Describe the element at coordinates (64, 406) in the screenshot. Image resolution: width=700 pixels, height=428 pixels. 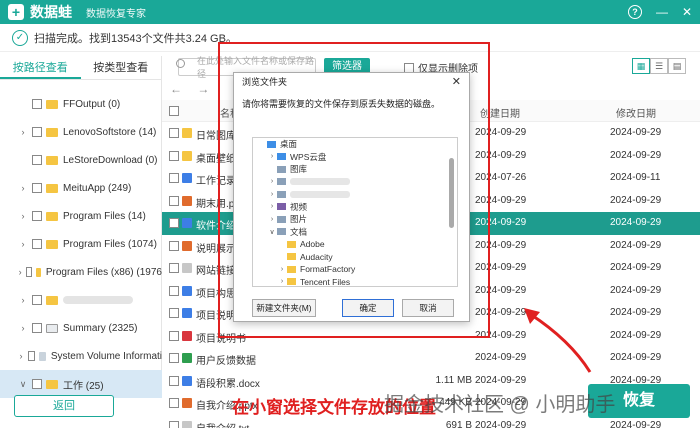
I see `back-button: 返回` at that location.